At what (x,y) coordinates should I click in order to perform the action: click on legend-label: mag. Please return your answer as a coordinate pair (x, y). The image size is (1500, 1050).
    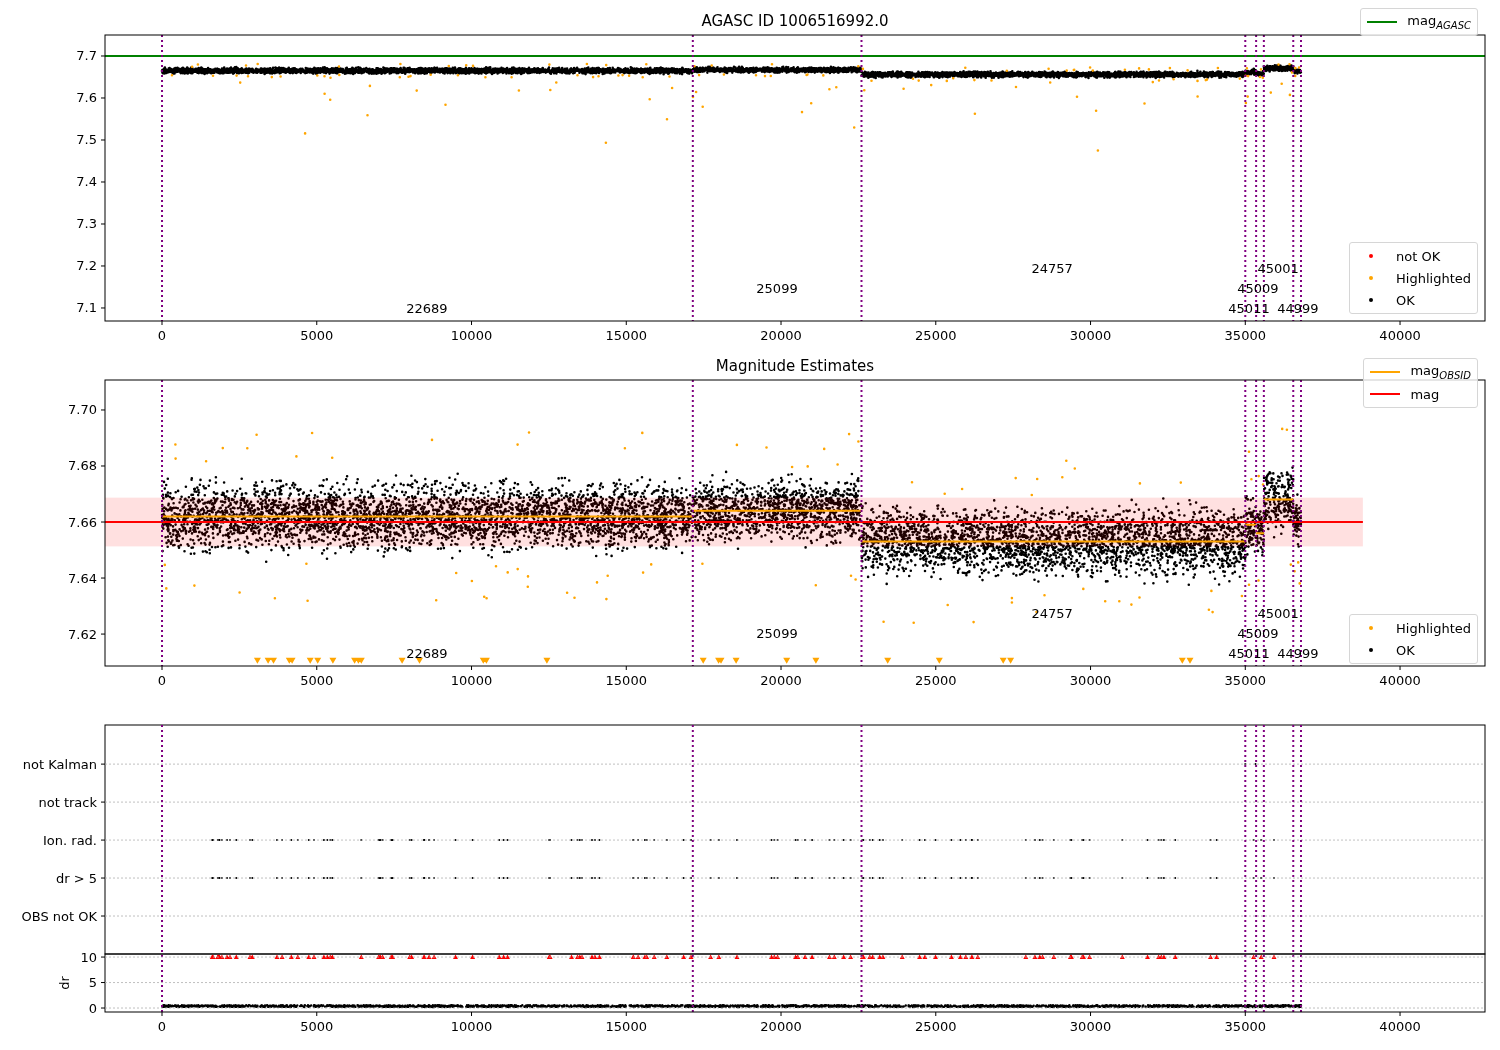
    Looking at the image, I should click on (1425, 394).